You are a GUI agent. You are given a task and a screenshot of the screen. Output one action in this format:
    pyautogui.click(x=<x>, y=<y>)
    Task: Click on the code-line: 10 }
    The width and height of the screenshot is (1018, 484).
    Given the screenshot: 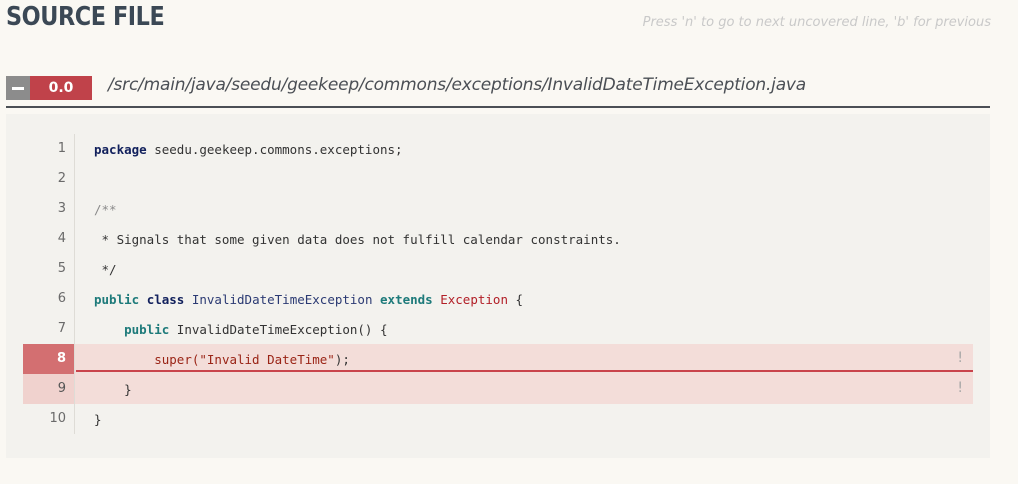 What is the action you would take?
    pyautogui.click(x=498, y=419)
    